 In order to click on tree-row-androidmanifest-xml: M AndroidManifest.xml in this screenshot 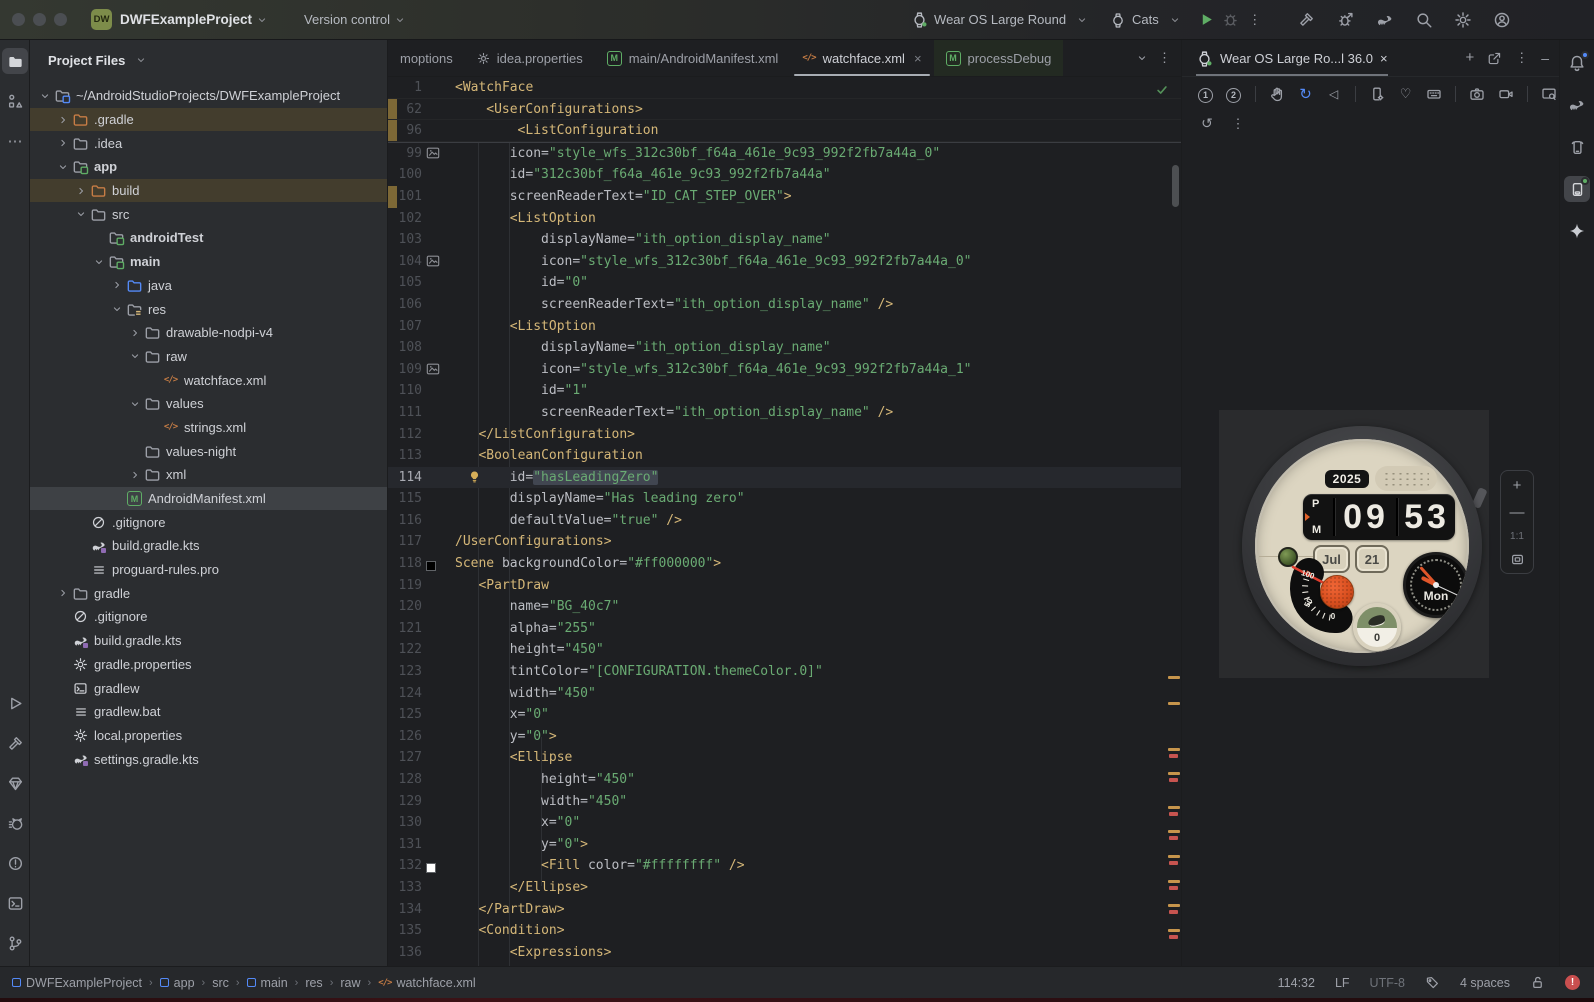, I will do `click(208, 498)`.